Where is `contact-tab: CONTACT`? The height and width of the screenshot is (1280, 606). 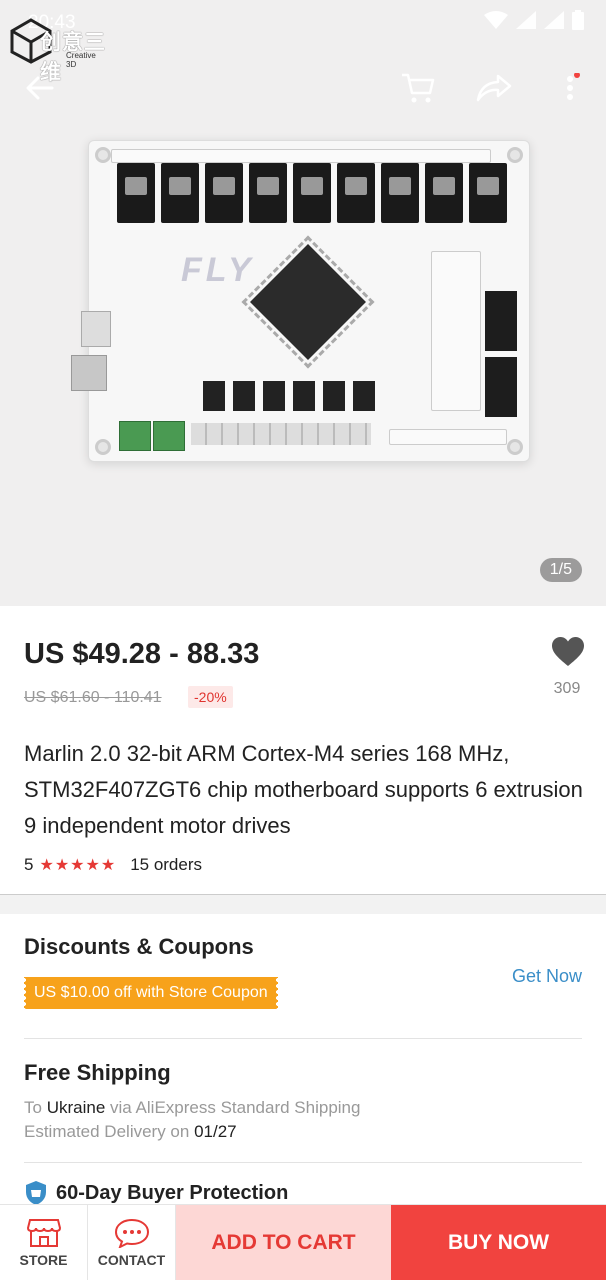 contact-tab: CONTACT is located at coordinates (132, 1242).